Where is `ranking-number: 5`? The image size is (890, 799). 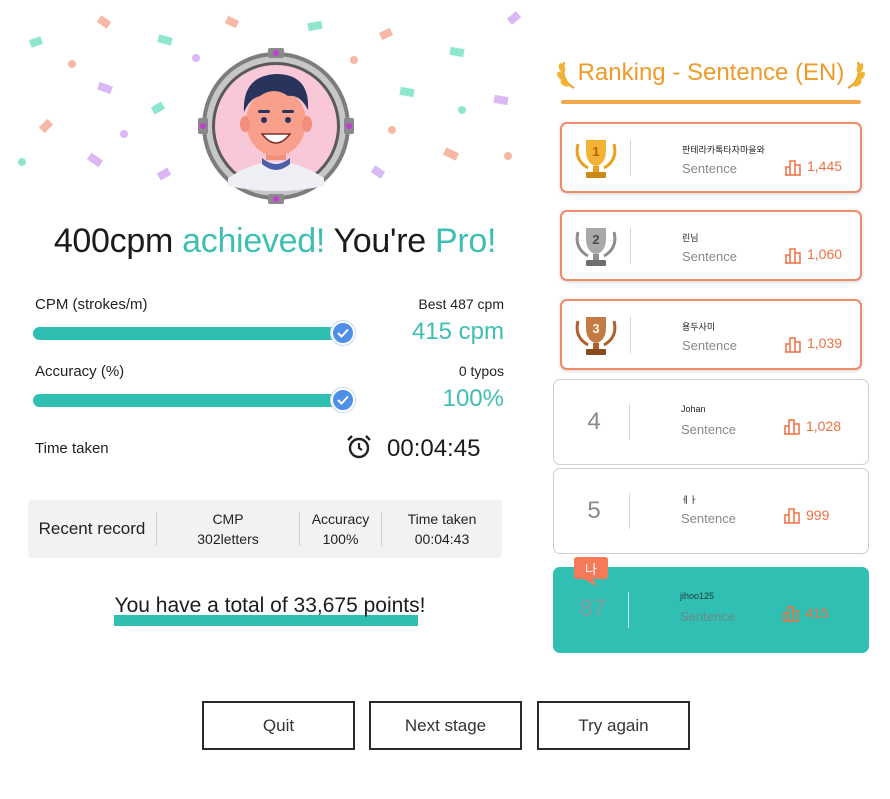
ranking-number: 5 is located at coordinates (594, 510).